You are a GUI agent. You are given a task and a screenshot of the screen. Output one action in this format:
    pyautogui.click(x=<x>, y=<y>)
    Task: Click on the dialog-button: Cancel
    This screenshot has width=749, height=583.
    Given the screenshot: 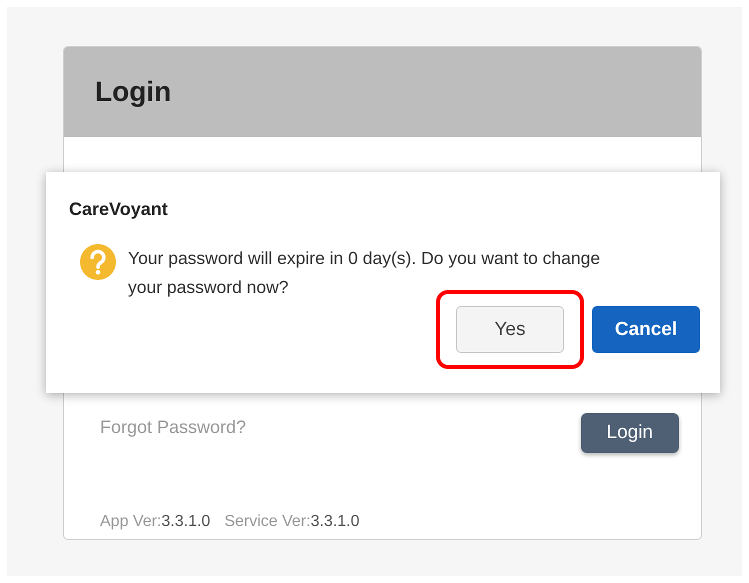 What is the action you would take?
    pyautogui.click(x=646, y=329)
    